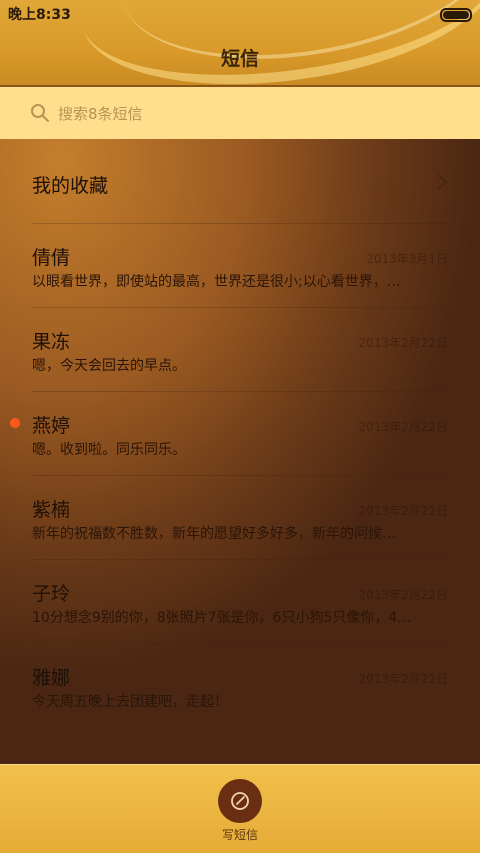  I want to click on contact-name: 子玲, so click(51, 594).